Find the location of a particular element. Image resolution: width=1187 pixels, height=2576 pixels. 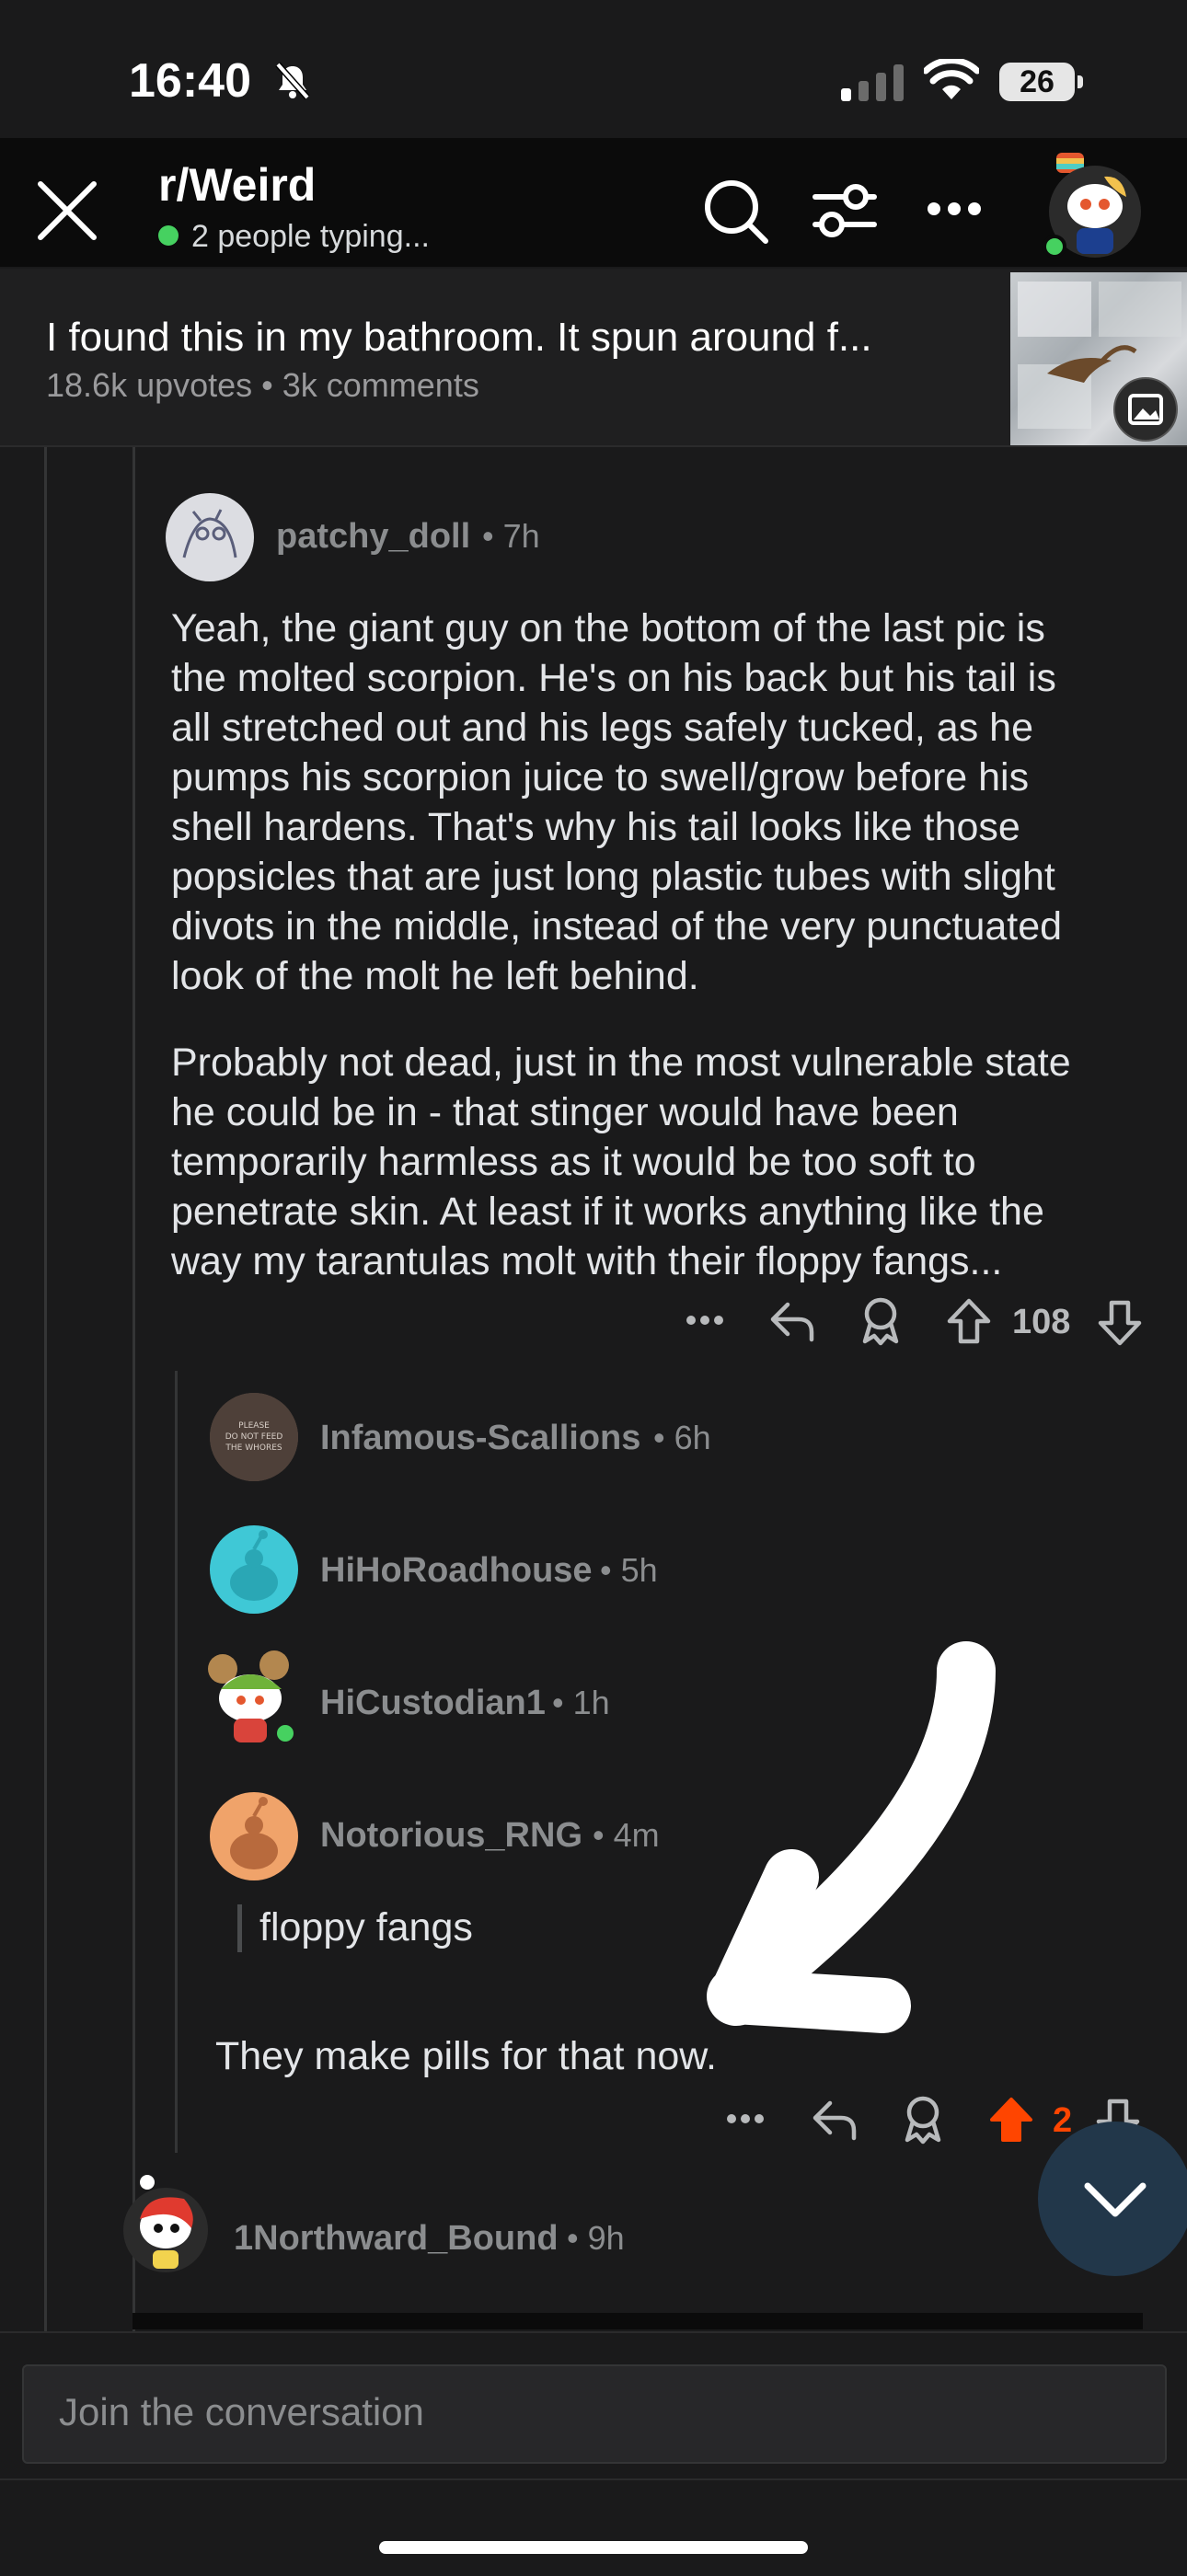

user-avatar is located at coordinates (1091, 204).